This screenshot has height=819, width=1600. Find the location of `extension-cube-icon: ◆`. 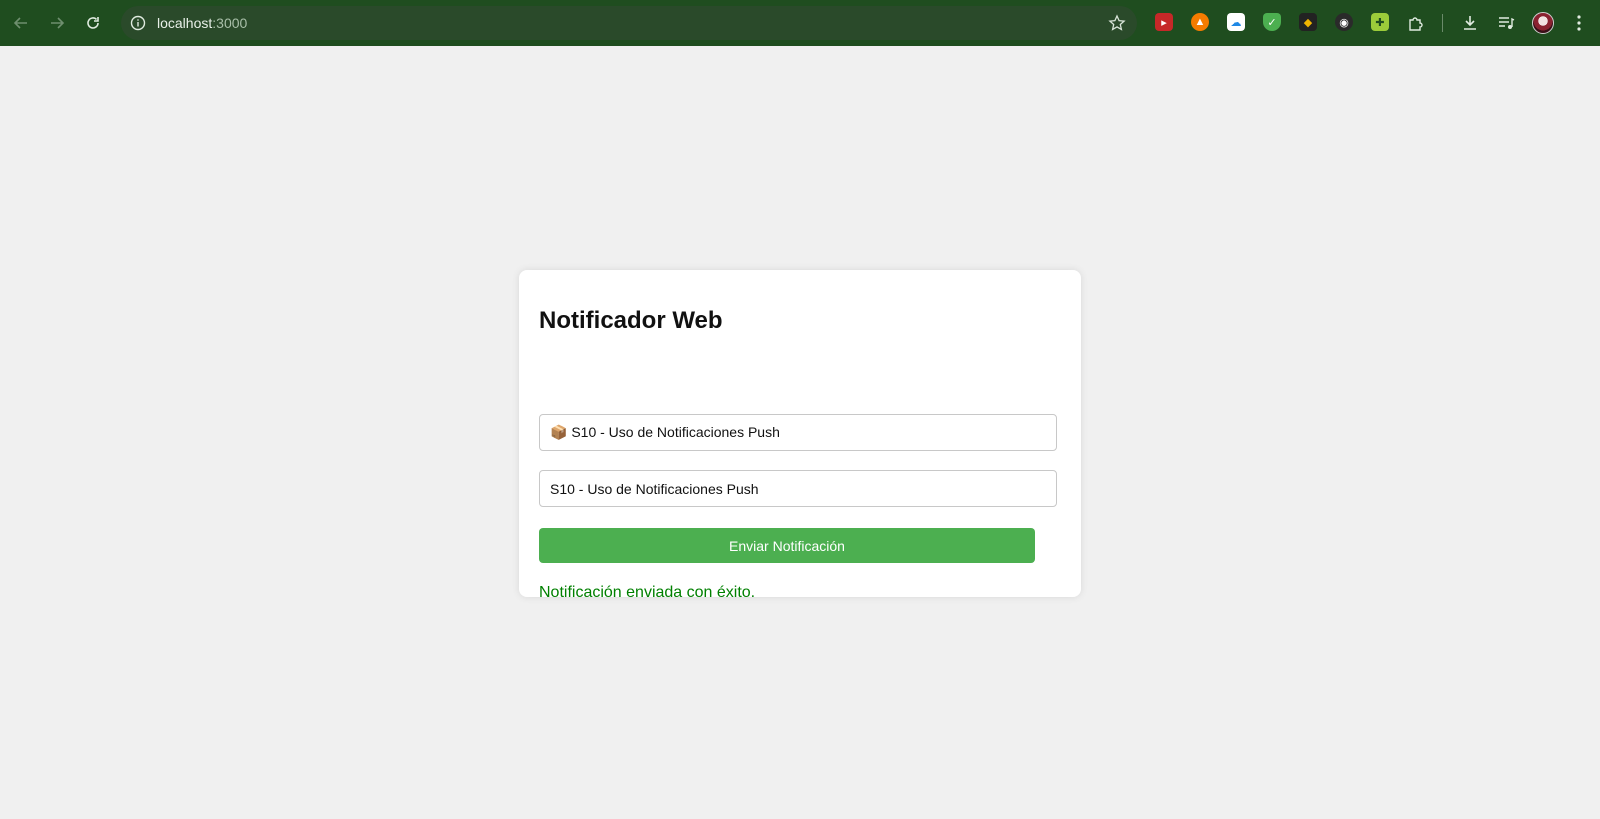

extension-cube-icon: ◆ is located at coordinates (1308, 22).